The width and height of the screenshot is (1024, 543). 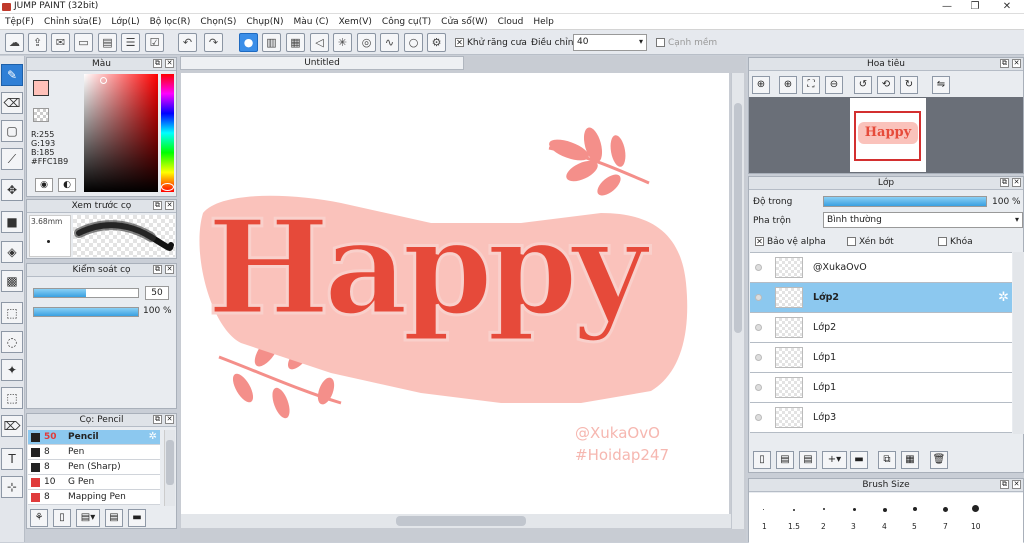 What do you see at coordinates (12, 159) in the screenshot?
I see `line-tool-icon: ⟋` at bounding box center [12, 159].